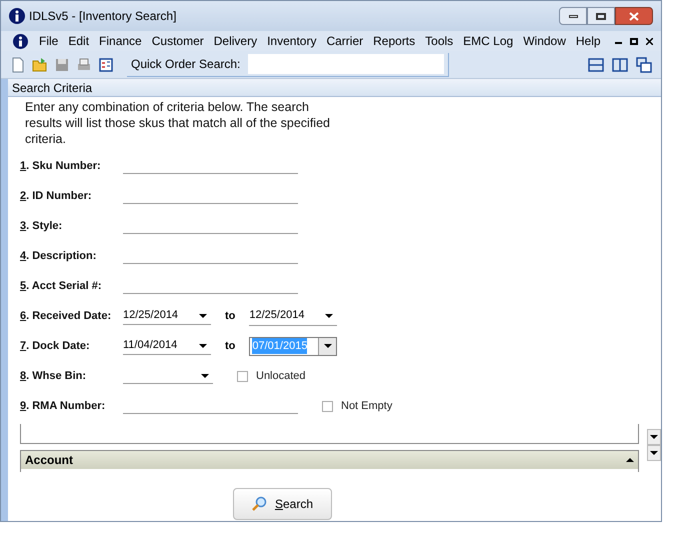  I want to click on date-field: 11/04/2014, so click(167, 346).